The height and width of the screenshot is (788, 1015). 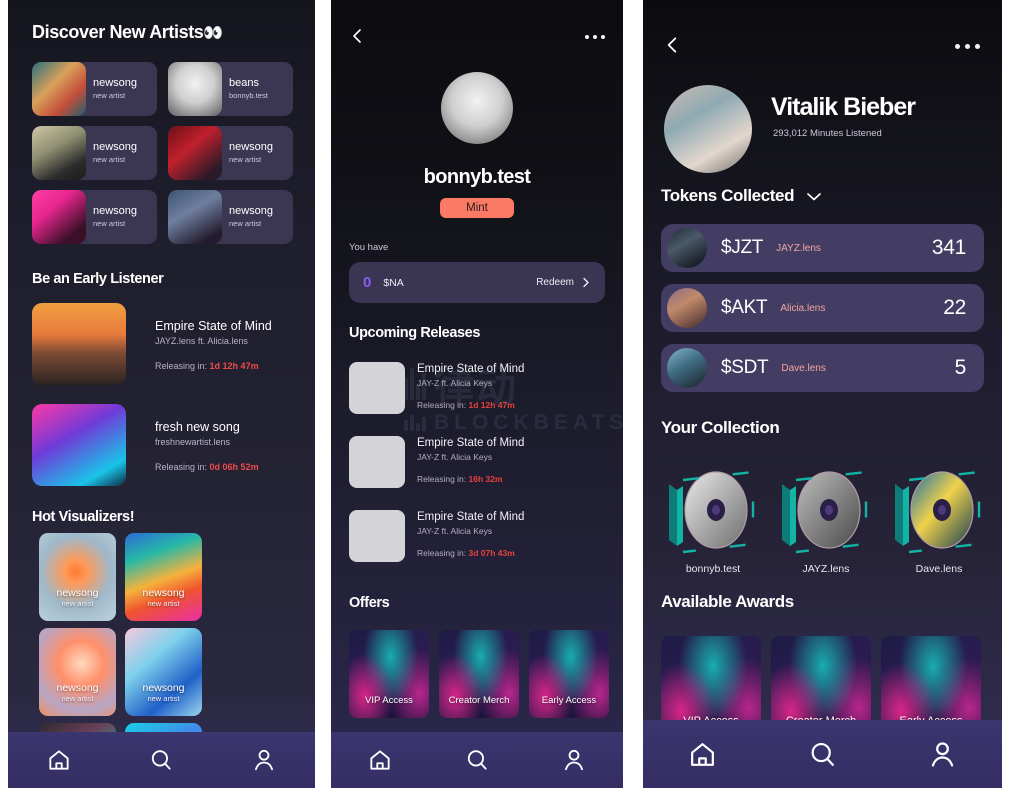 What do you see at coordinates (744, 307) in the screenshot?
I see `token-symbol: $AKT` at bounding box center [744, 307].